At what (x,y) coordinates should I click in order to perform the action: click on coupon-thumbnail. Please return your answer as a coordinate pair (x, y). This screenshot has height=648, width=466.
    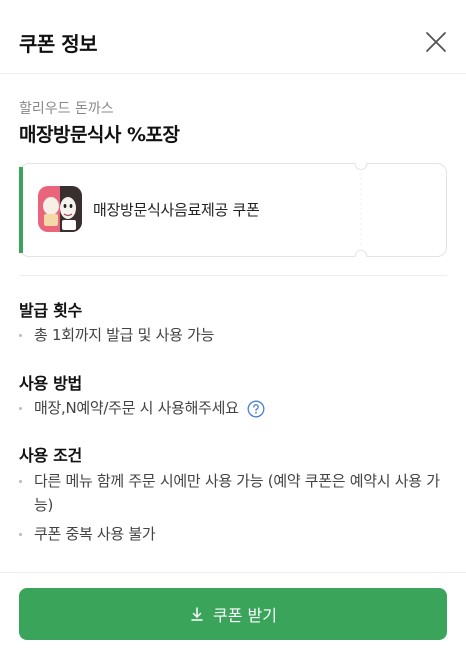
    Looking at the image, I should click on (60, 209).